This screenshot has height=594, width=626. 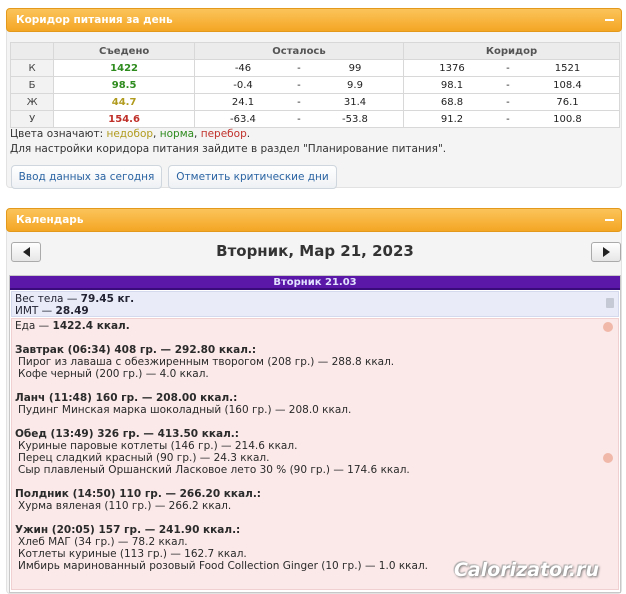 What do you see at coordinates (315, 494) in the screenshot?
I see `meal-title: Полдник (14:50) 110 гр. — 266.20 ккал.:` at bounding box center [315, 494].